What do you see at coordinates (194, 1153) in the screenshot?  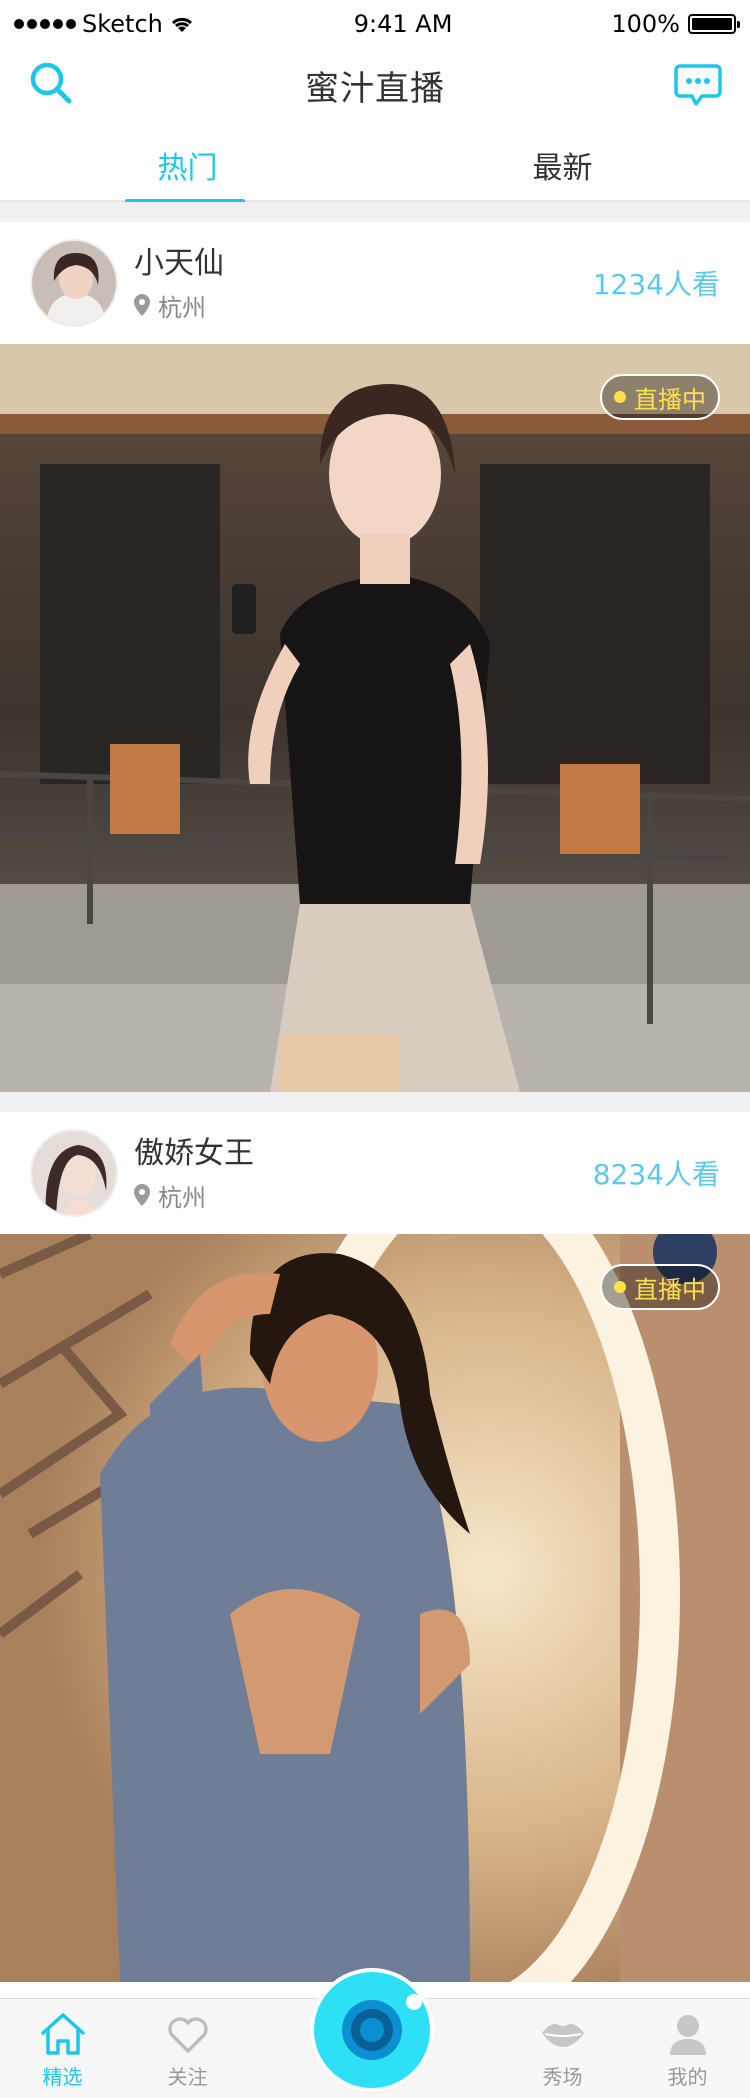 I see `user-name: 傲娇女王` at bounding box center [194, 1153].